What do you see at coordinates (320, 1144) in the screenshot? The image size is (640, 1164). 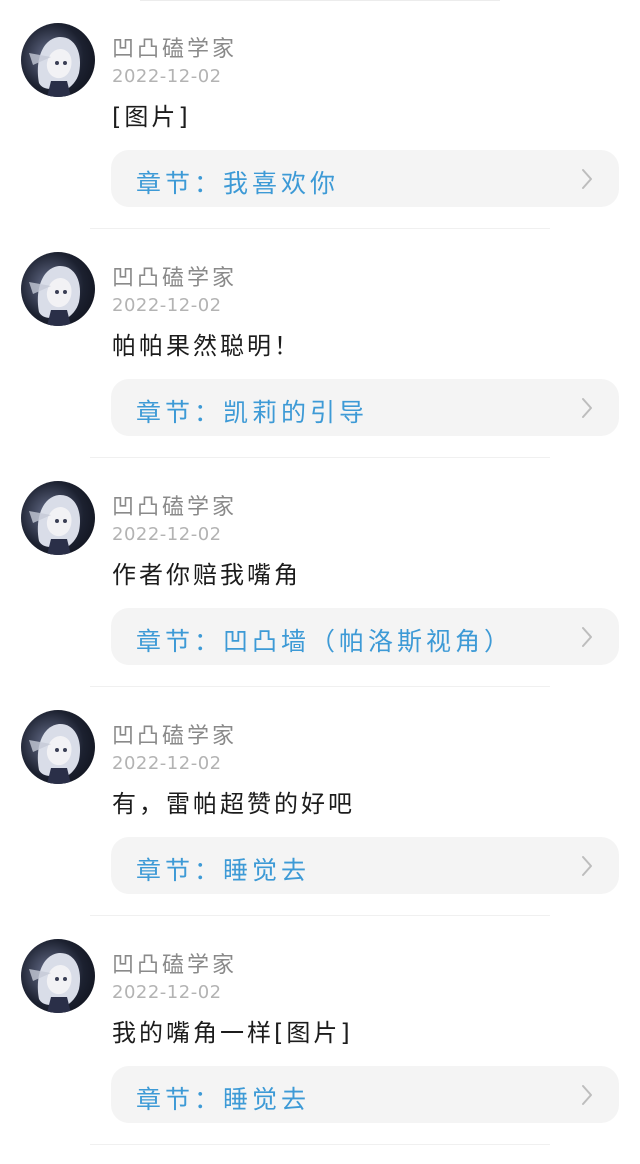 I see `divider` at bounding box center [320, 1144].